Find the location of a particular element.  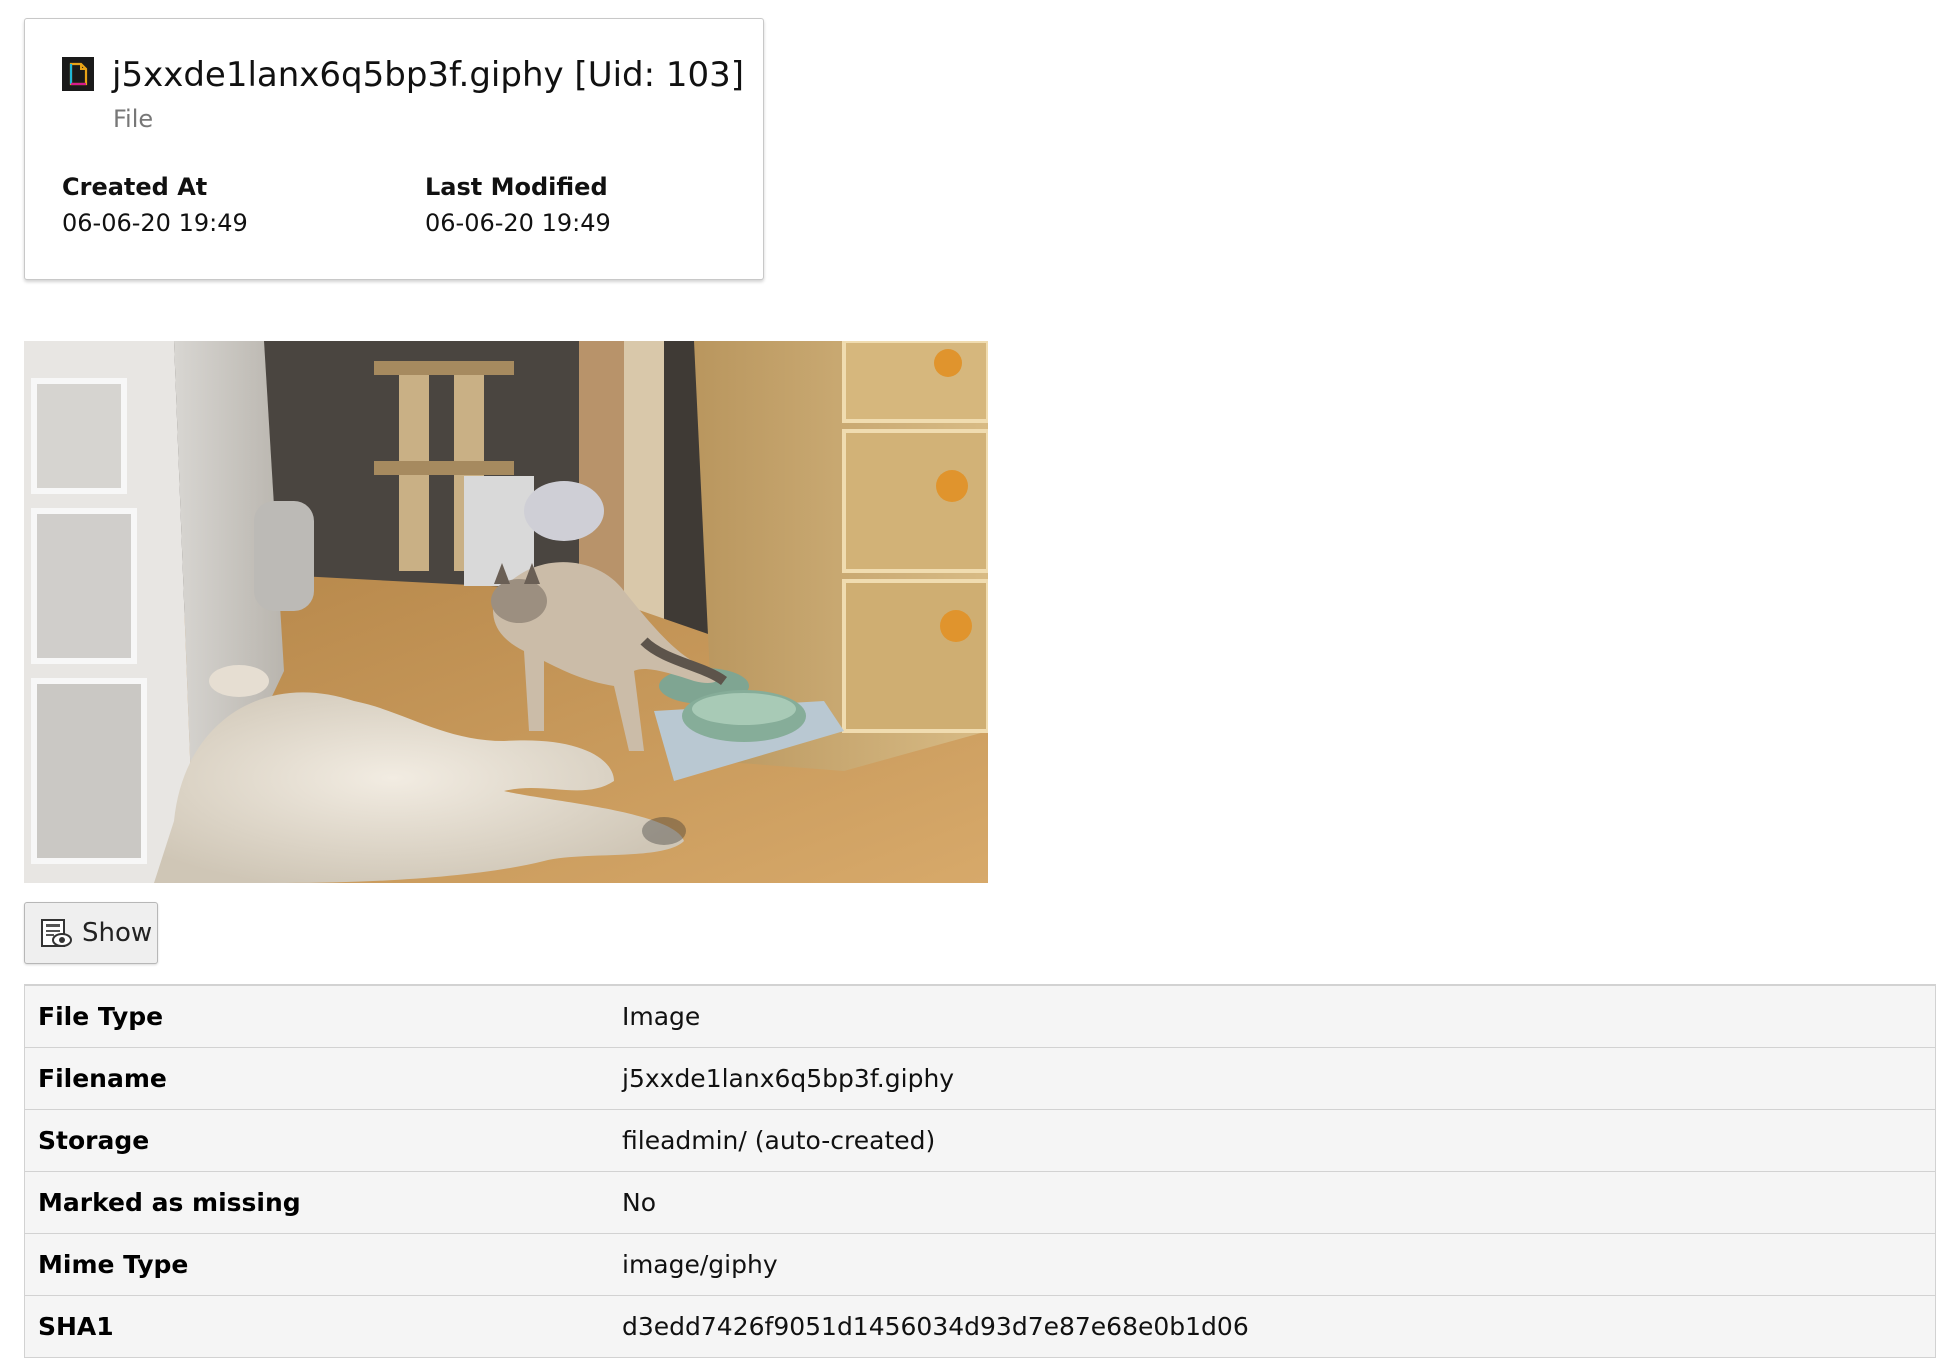

created-at-label: Created At is located at coordinates (135, 187).